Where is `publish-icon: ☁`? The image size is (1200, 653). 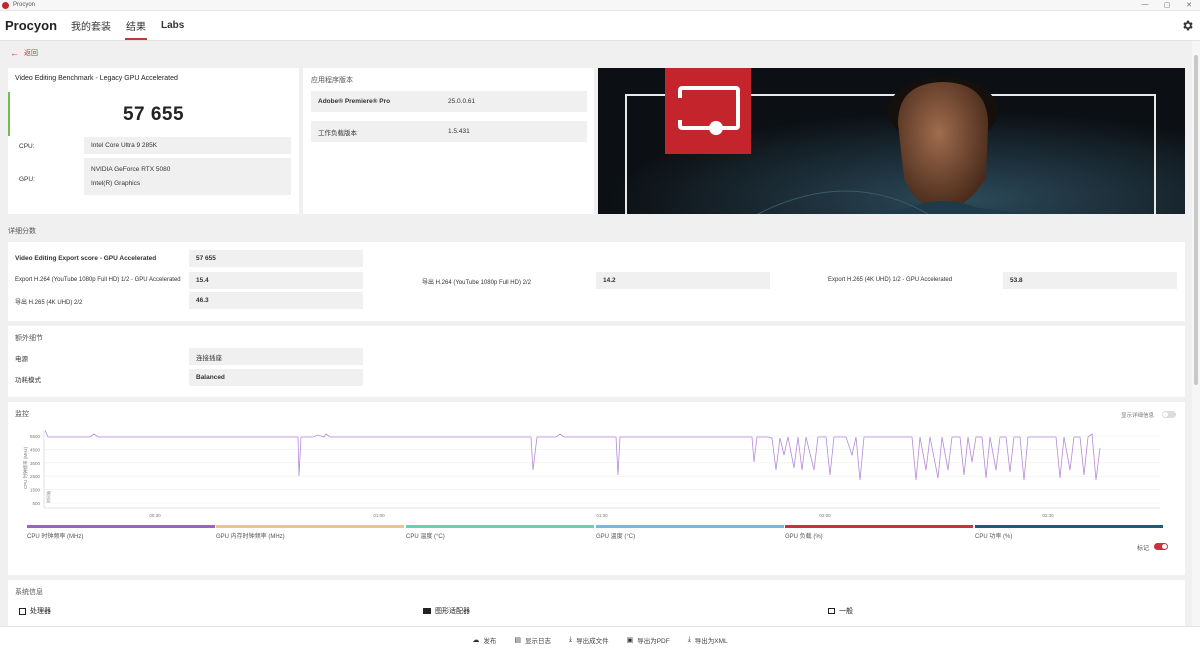
publish-icon: ☁ is located at coordinates (476, 640).